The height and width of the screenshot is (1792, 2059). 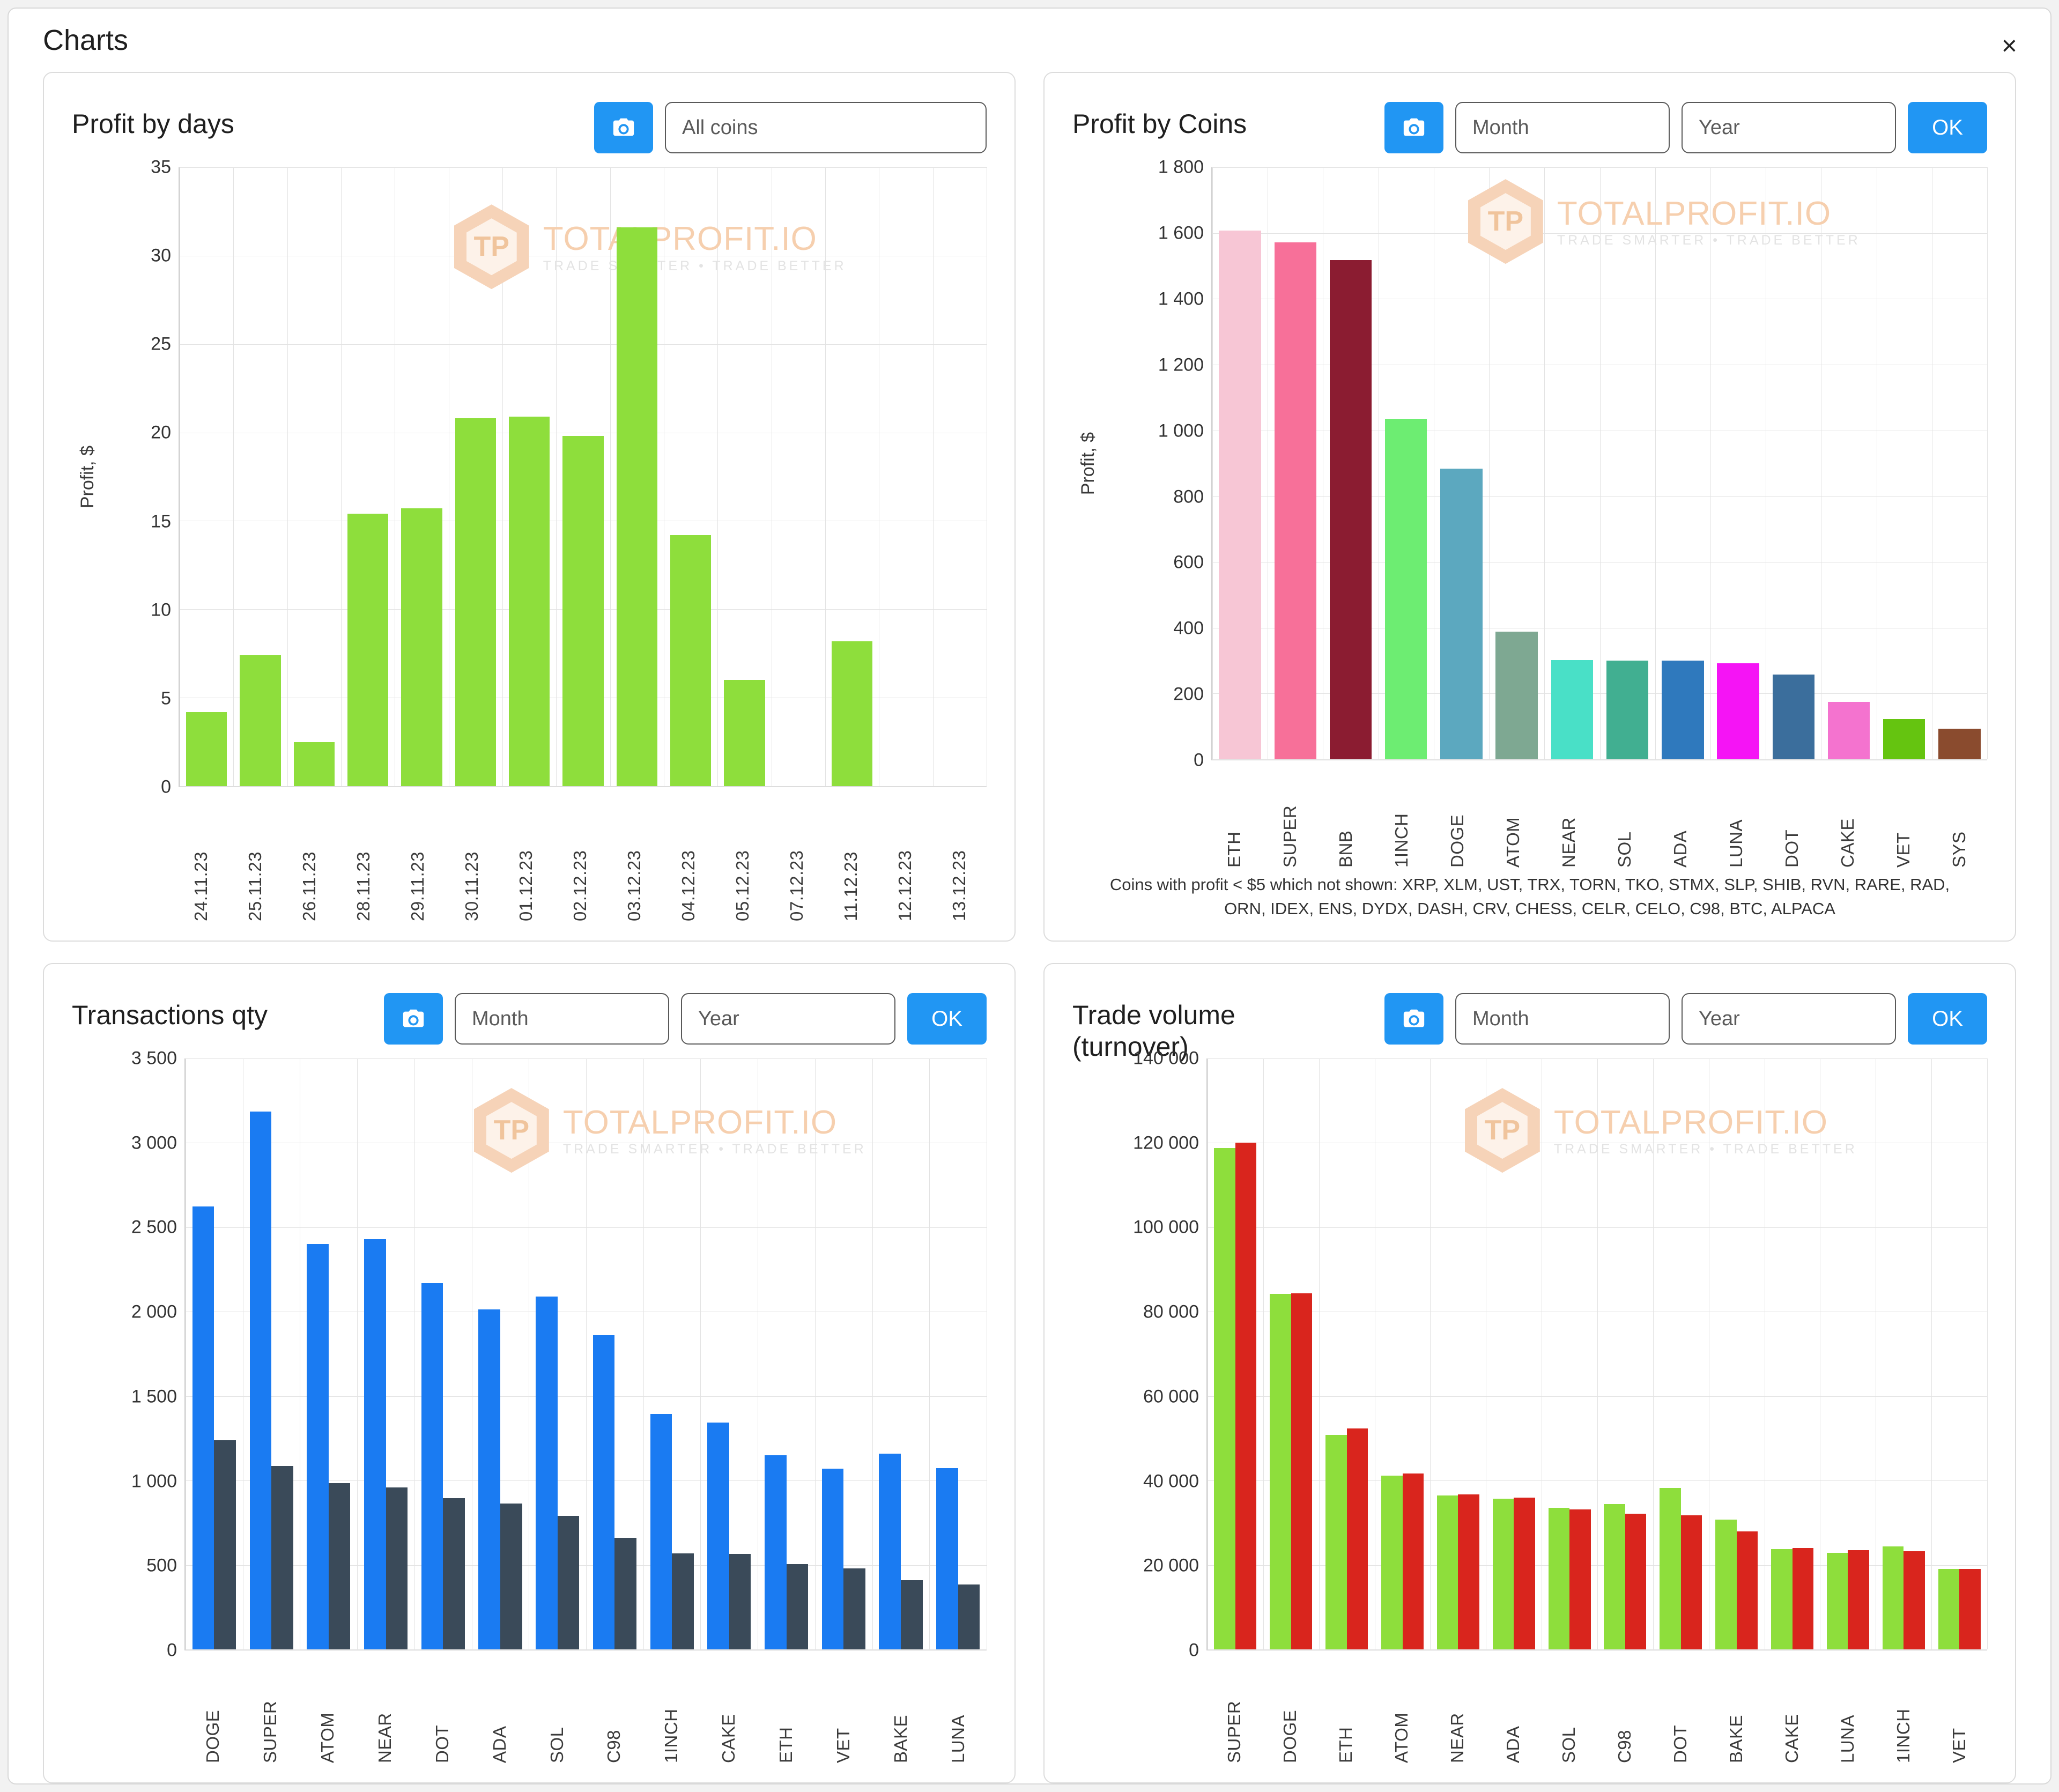 I want to click on card-title: Trade volume (turnover), so click(x=1154, y=1031).